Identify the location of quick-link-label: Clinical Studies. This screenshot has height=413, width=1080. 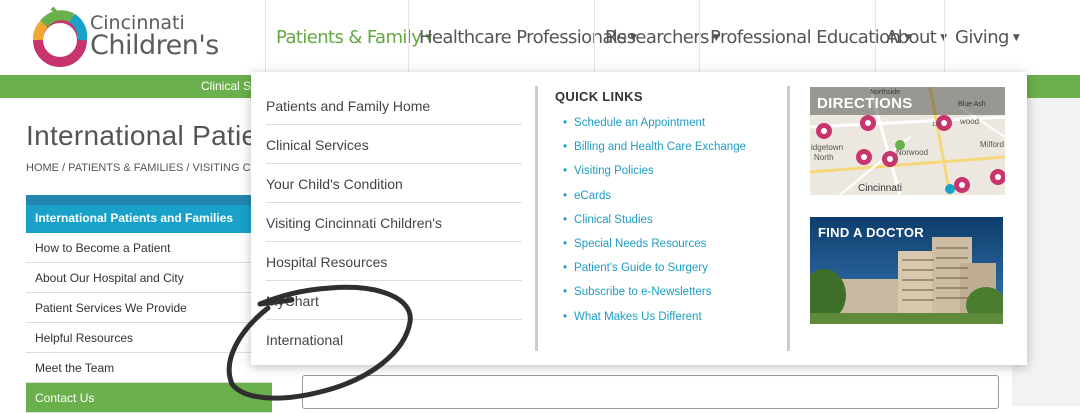
(613, 219).